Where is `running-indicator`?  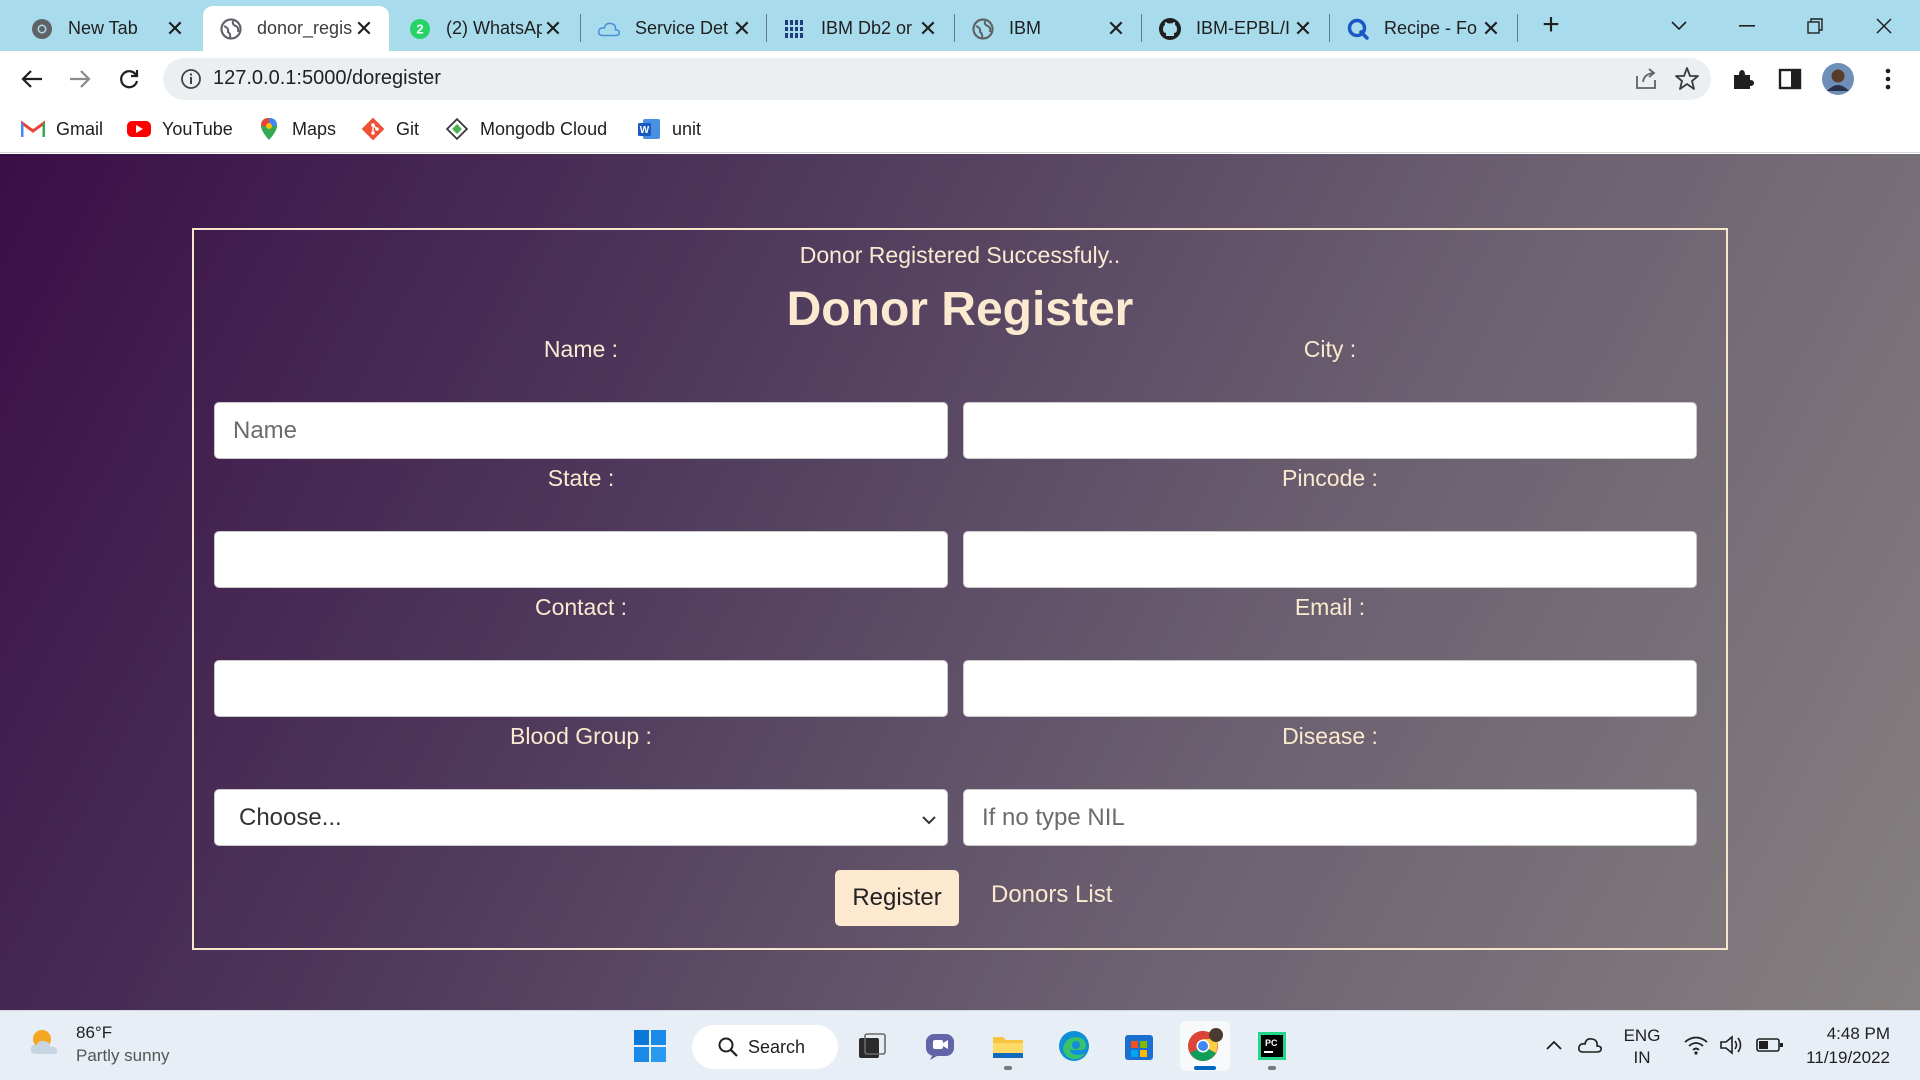 running-indicator is located at coordinates (1008, 1068).